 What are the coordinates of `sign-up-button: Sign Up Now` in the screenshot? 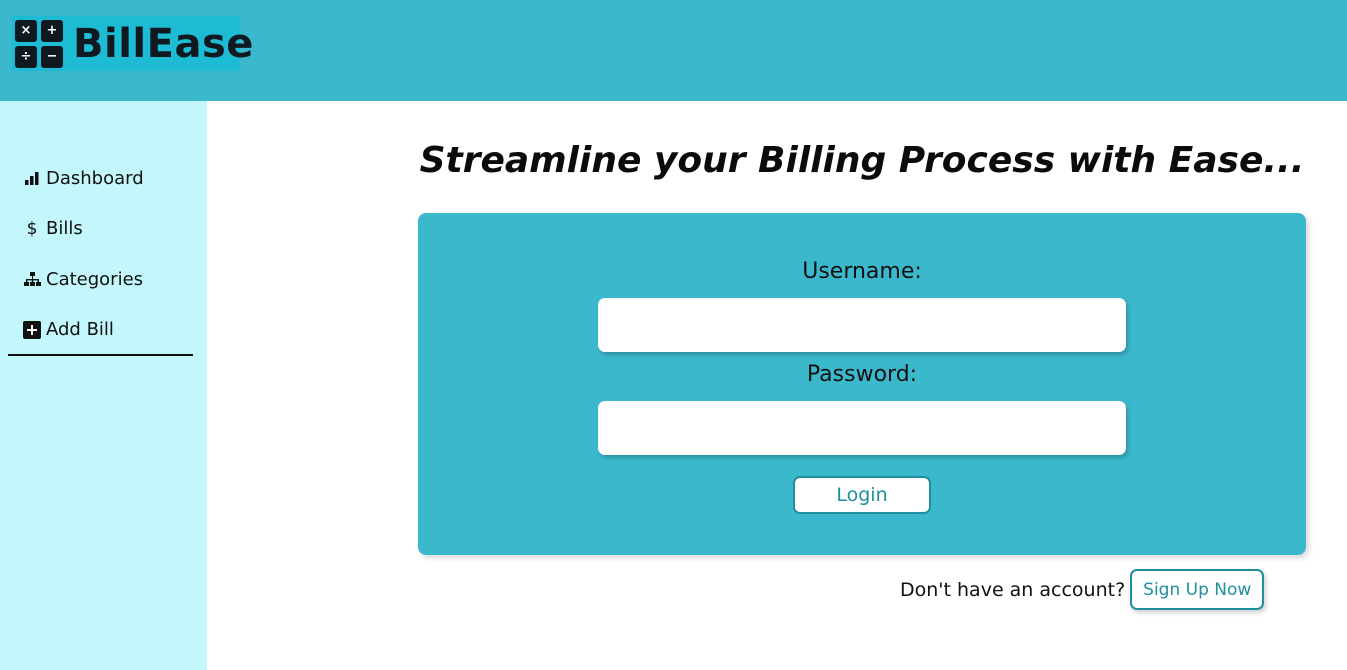 It's located at (1197, 589).